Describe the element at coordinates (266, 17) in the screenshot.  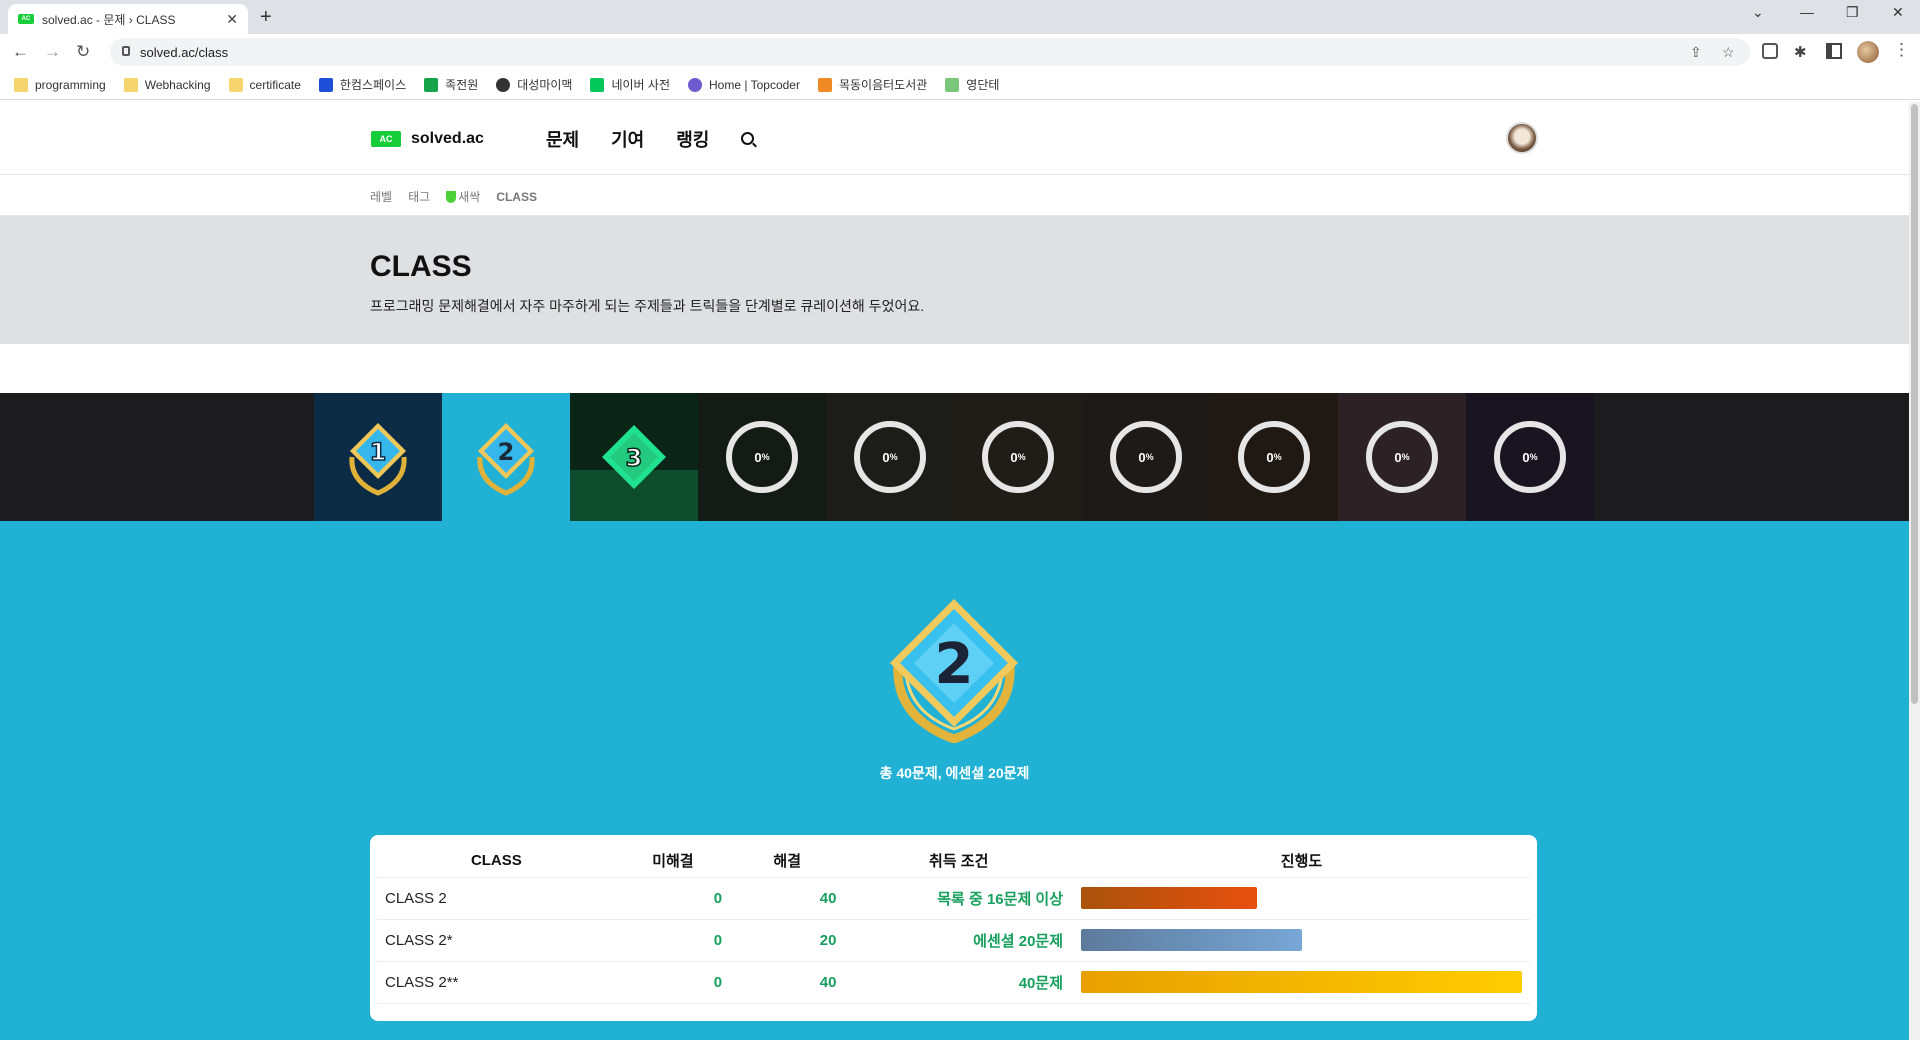
I see `new-tab-icon: +` at that location.